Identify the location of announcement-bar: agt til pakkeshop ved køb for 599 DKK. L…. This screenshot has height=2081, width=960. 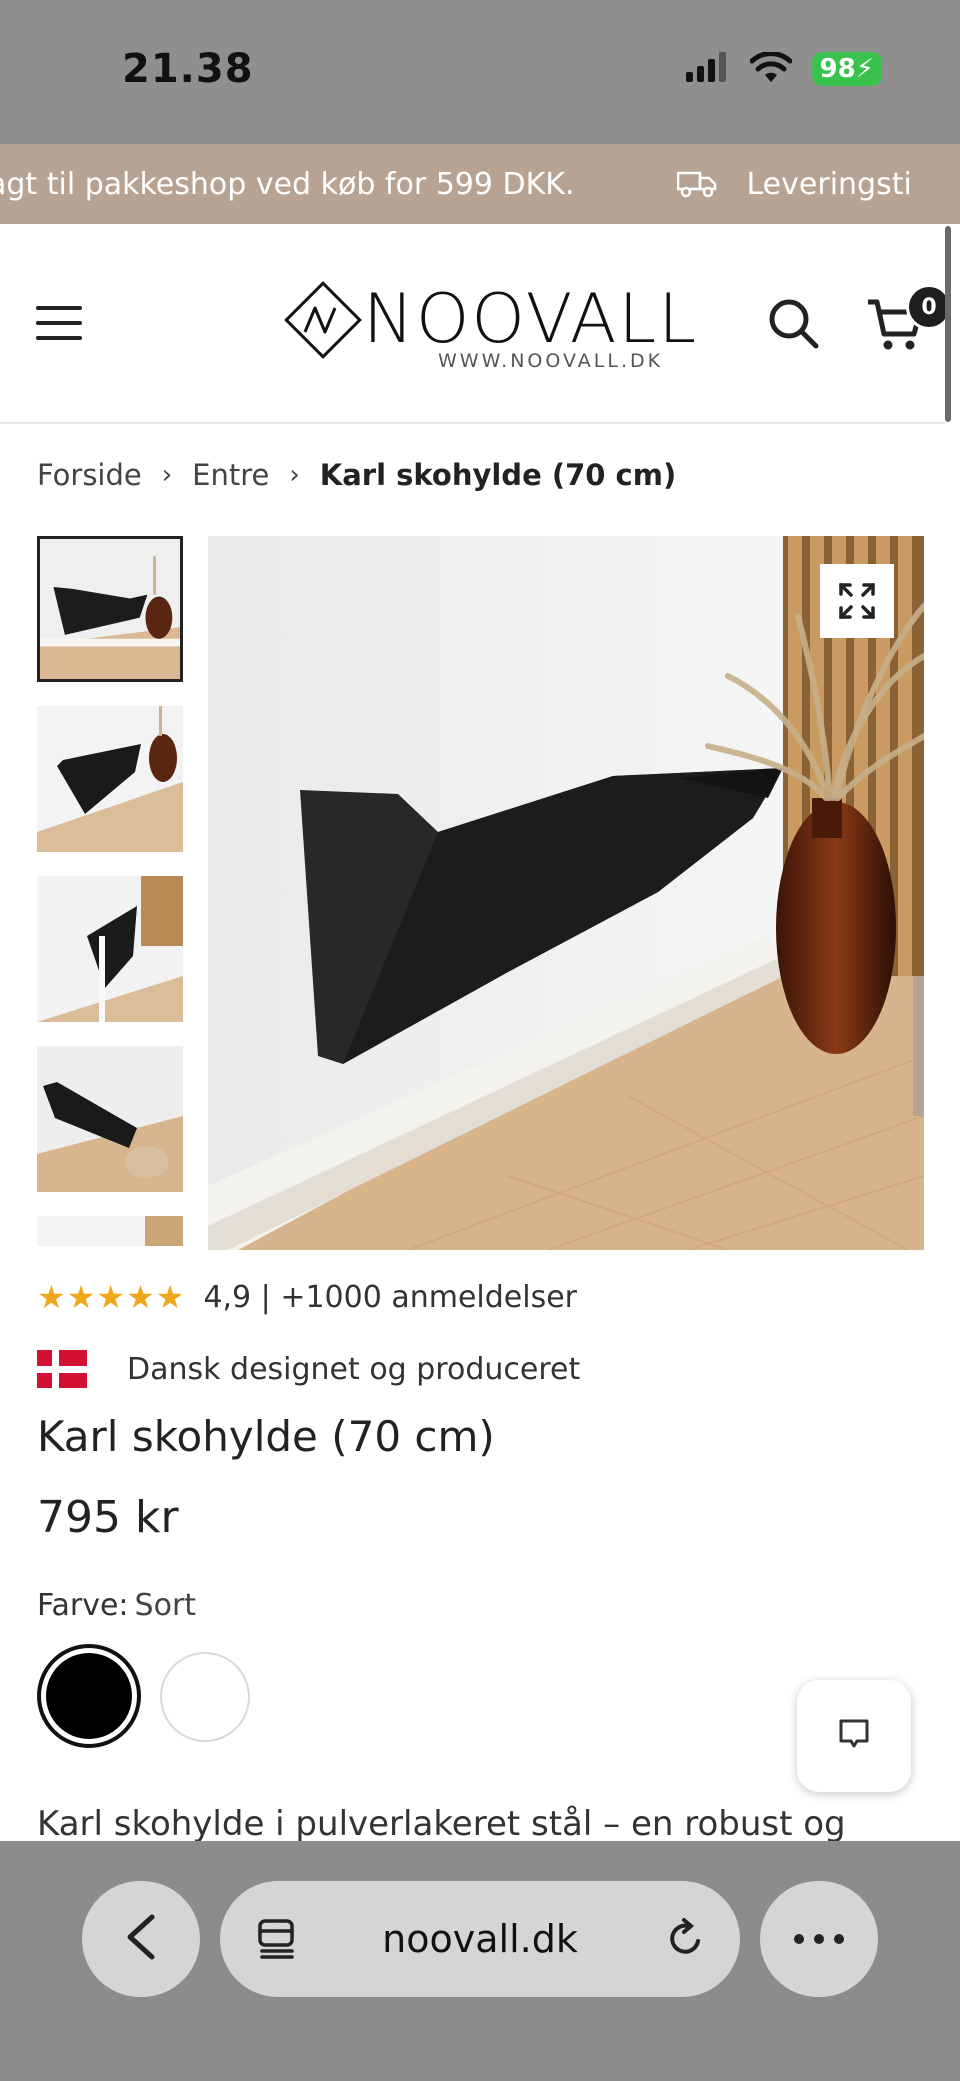
(480, 184).